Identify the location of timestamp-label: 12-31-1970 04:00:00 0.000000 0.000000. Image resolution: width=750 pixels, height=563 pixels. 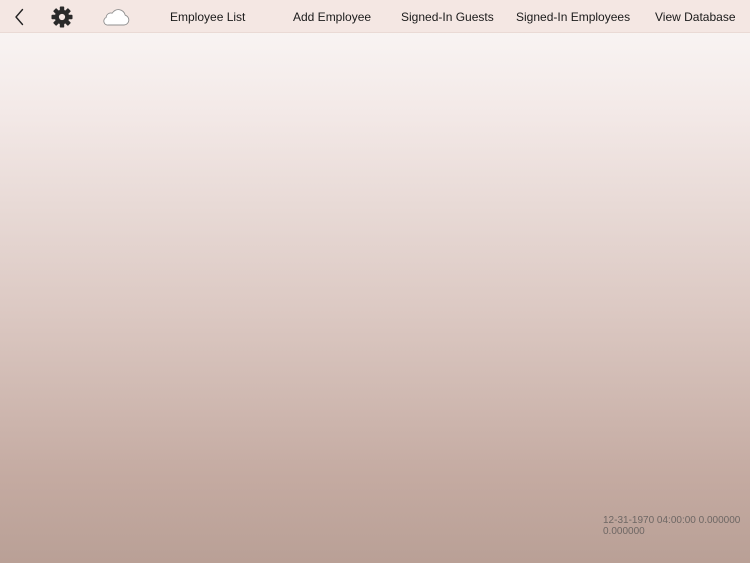
(672, 526).